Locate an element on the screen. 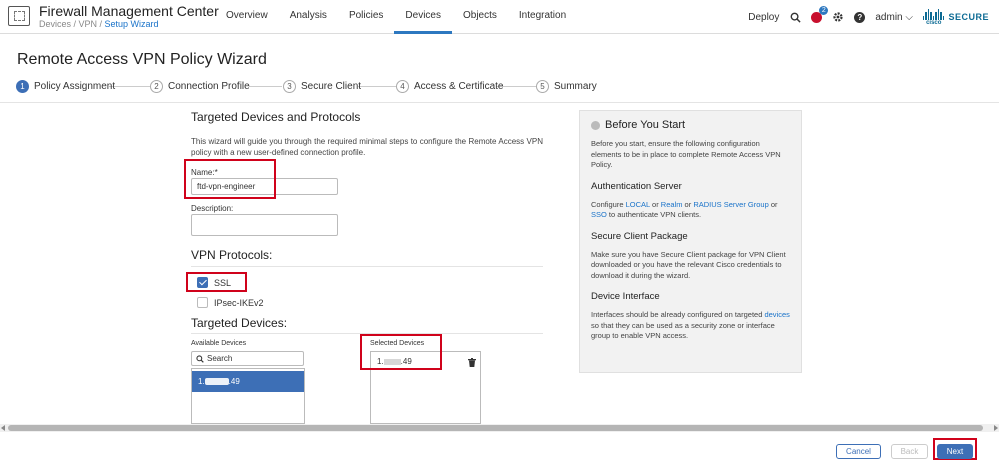 This screenshot has width=999, height=460. horizontal-scrollbar is located at coordinates (499, 428).